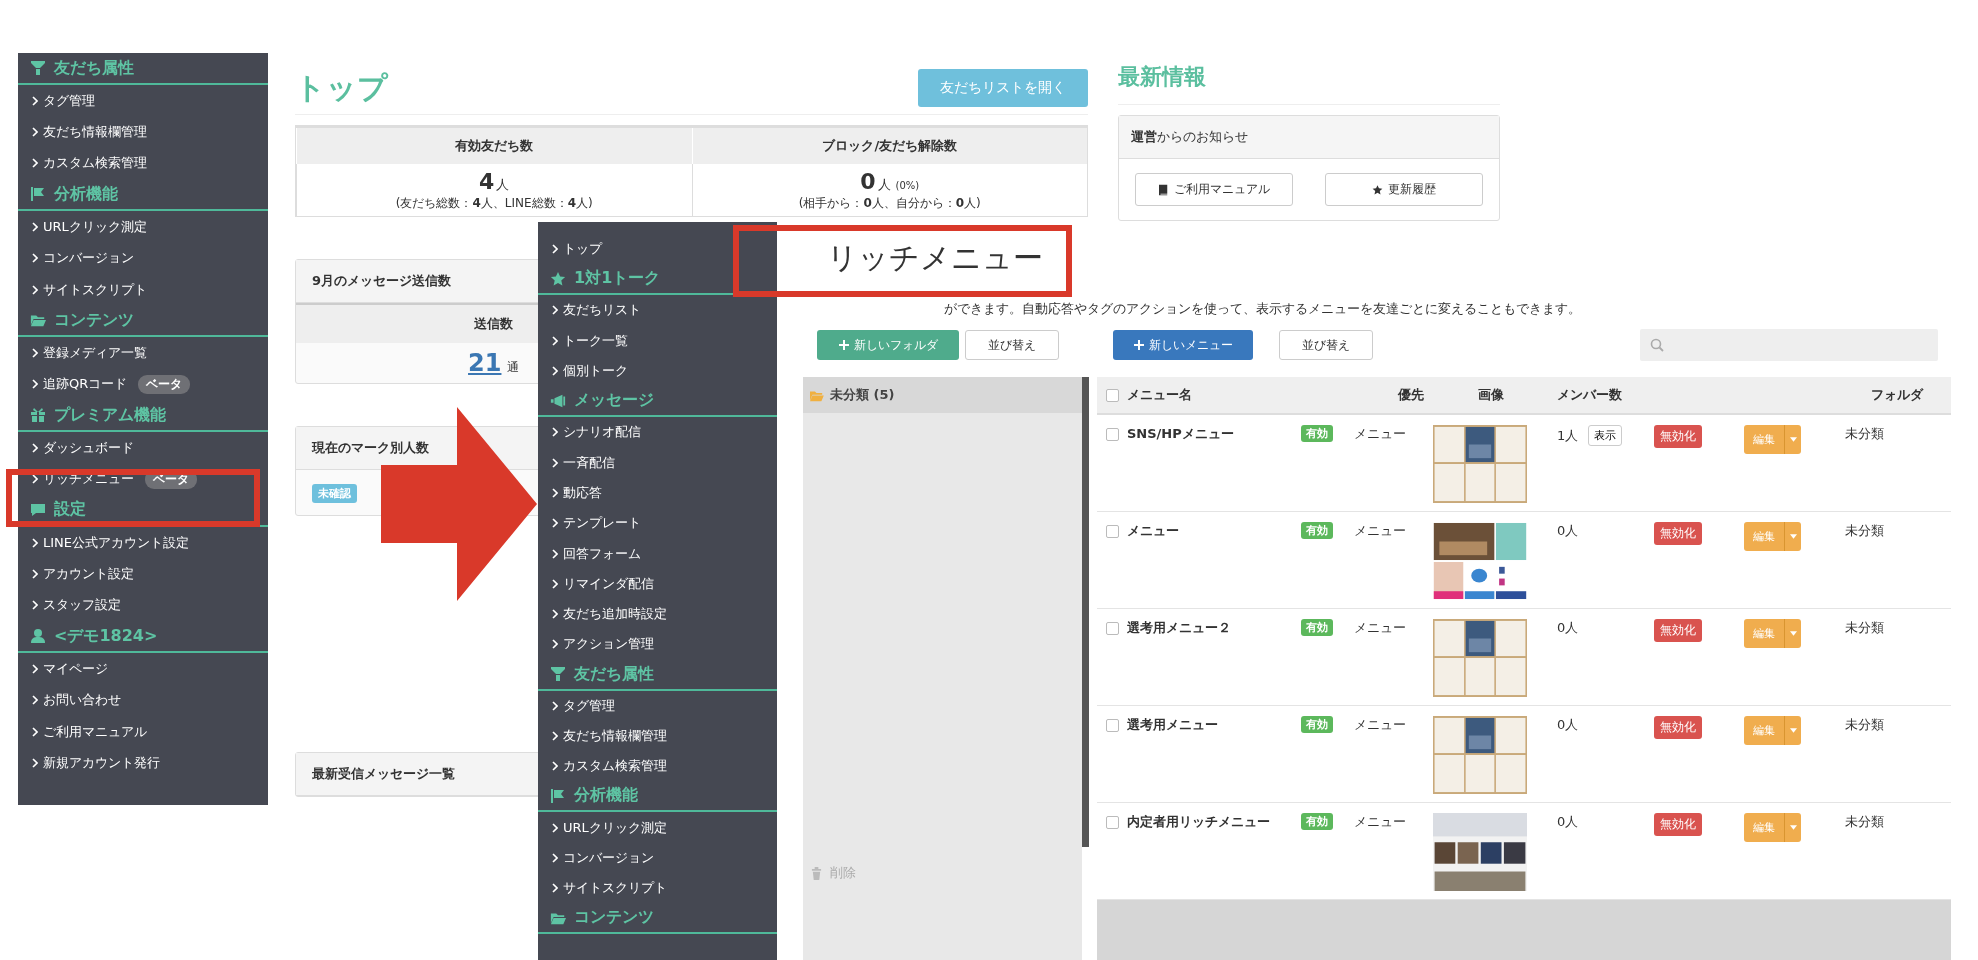 The width and height of the screenshot is (1978, 960). What do you see at coordinates (657, 797) in the screenshot?
I see `sidebar-section-title: 分析機能` at bounding box center [657, 797].